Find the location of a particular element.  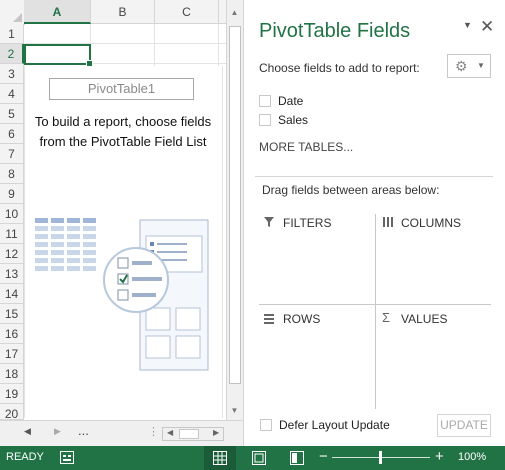

row-header: 10 is located at coordinates (12, 214).